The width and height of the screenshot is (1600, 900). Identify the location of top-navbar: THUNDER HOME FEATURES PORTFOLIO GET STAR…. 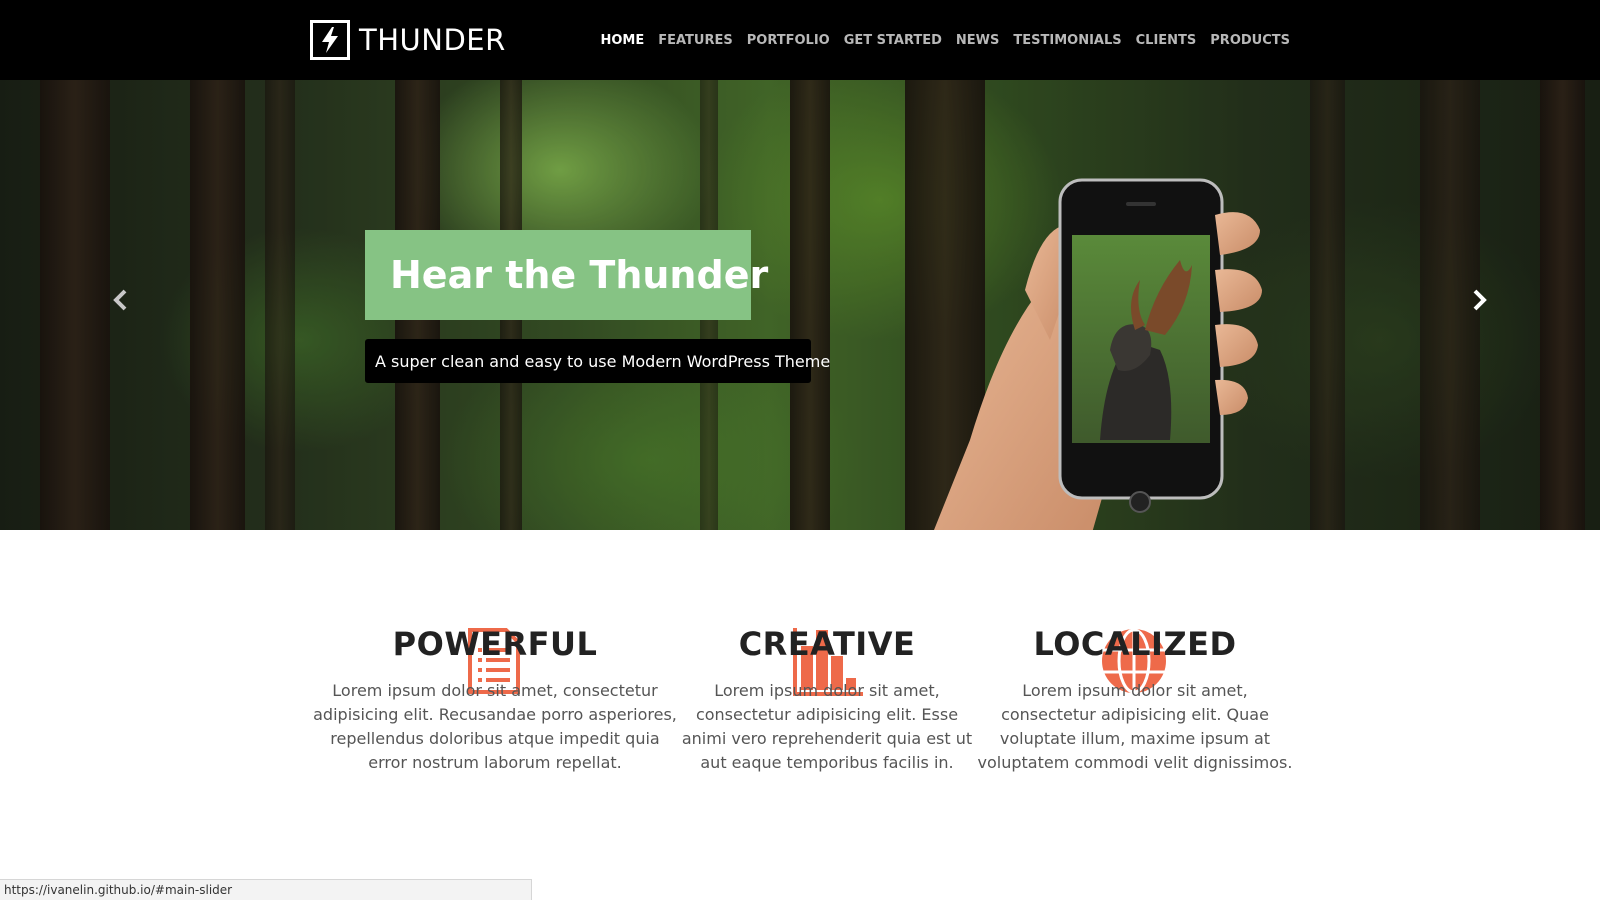
(800, 40).